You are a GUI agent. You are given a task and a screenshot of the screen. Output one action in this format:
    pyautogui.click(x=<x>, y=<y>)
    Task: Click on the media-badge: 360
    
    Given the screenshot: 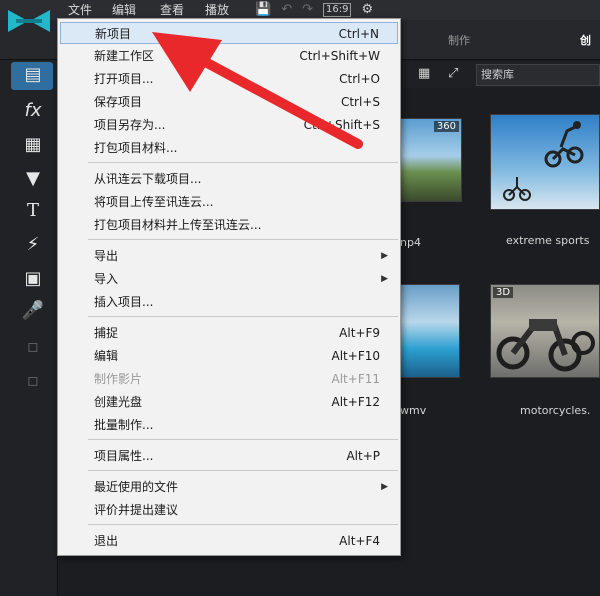 What is the action you would take?
    pyautogui.click(x=446, y=126)
    